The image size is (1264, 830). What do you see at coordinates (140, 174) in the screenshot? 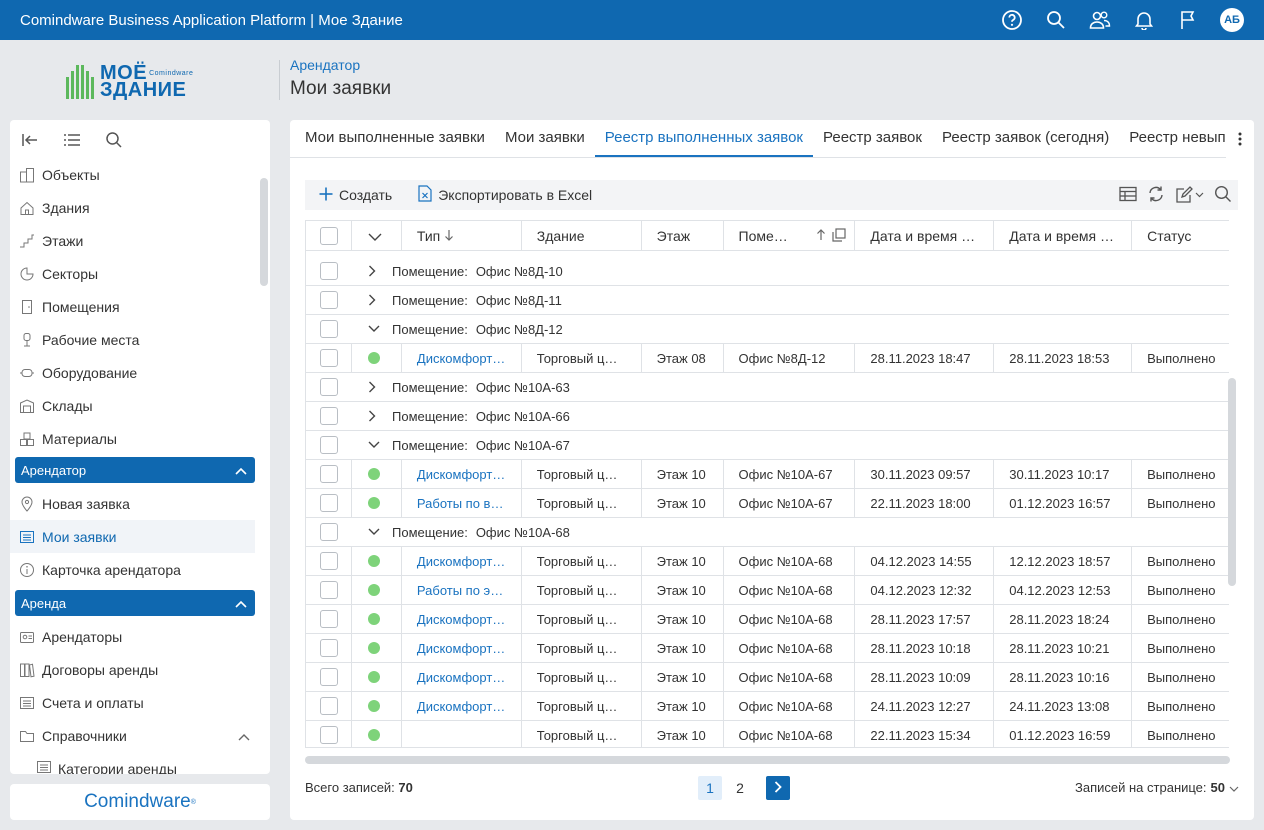
I see `sidebar-item-objects: Объекты` at bounding box center [140, 174].